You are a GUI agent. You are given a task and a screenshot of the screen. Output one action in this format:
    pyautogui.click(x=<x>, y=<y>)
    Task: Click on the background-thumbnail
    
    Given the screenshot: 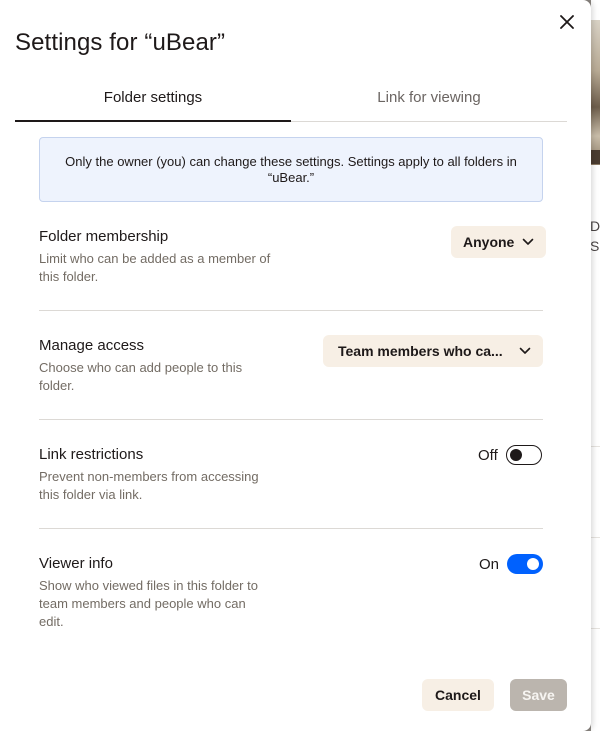 What is the action you would take?
    pyautogui.click(x=595, y=92)
    